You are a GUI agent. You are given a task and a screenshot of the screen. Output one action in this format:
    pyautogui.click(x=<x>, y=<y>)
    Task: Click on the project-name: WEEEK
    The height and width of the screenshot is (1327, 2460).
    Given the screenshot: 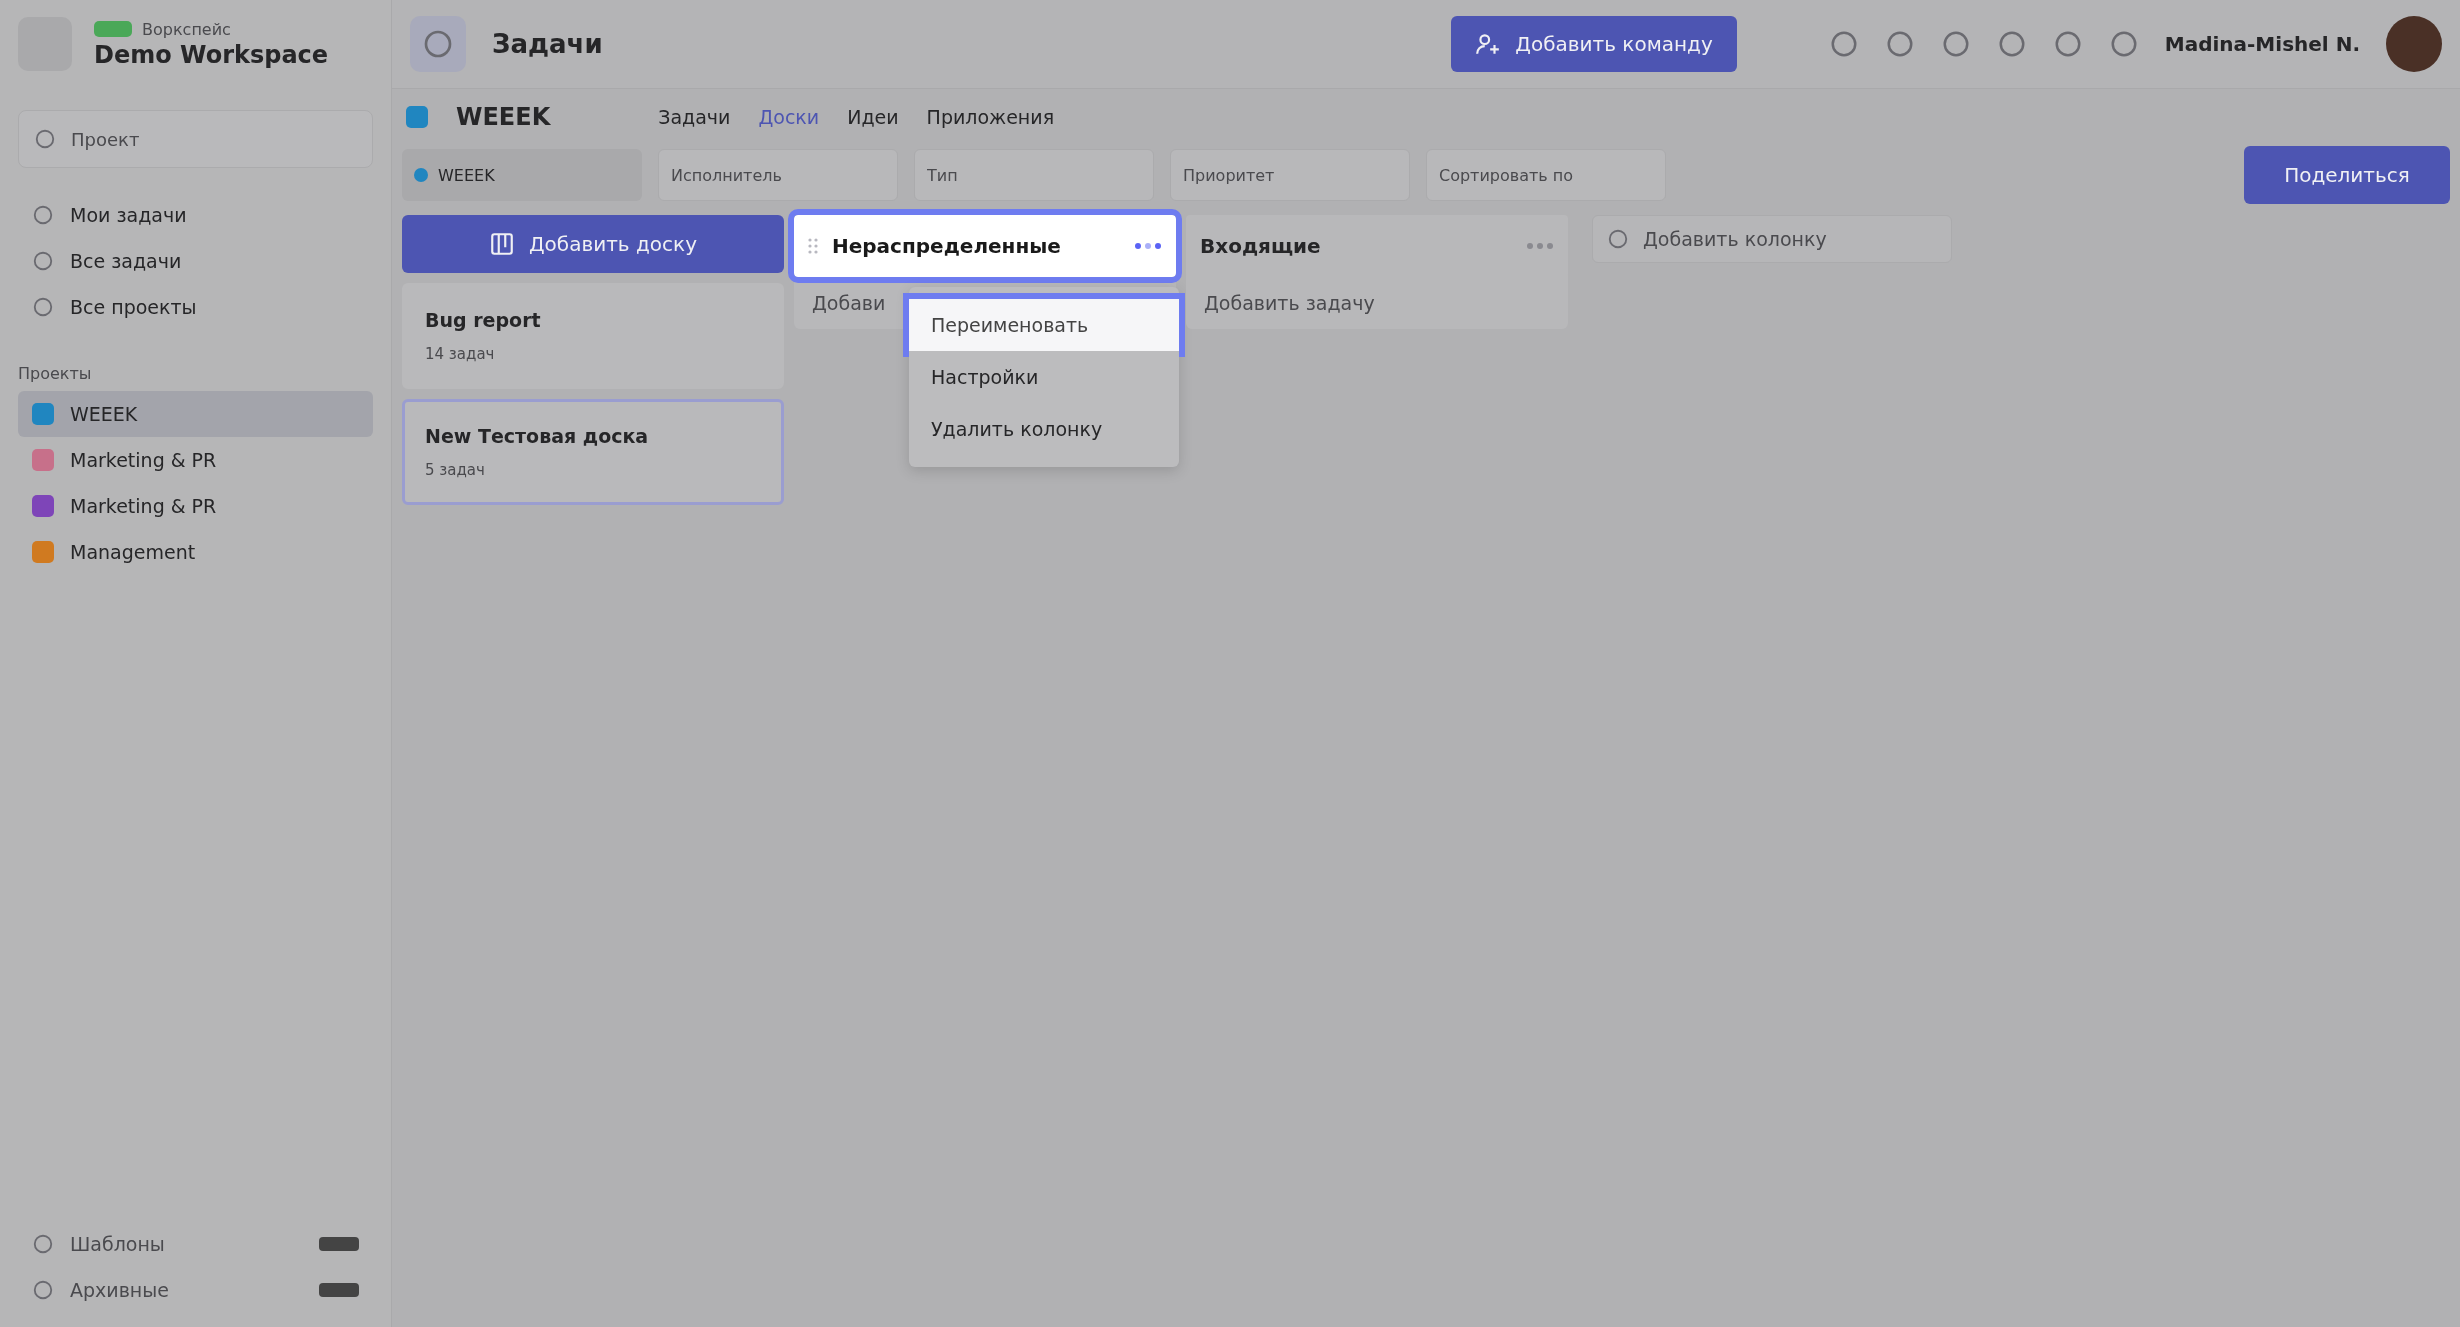 What is the action you would take?
    pyautogui.click(x=104, y=414)
    